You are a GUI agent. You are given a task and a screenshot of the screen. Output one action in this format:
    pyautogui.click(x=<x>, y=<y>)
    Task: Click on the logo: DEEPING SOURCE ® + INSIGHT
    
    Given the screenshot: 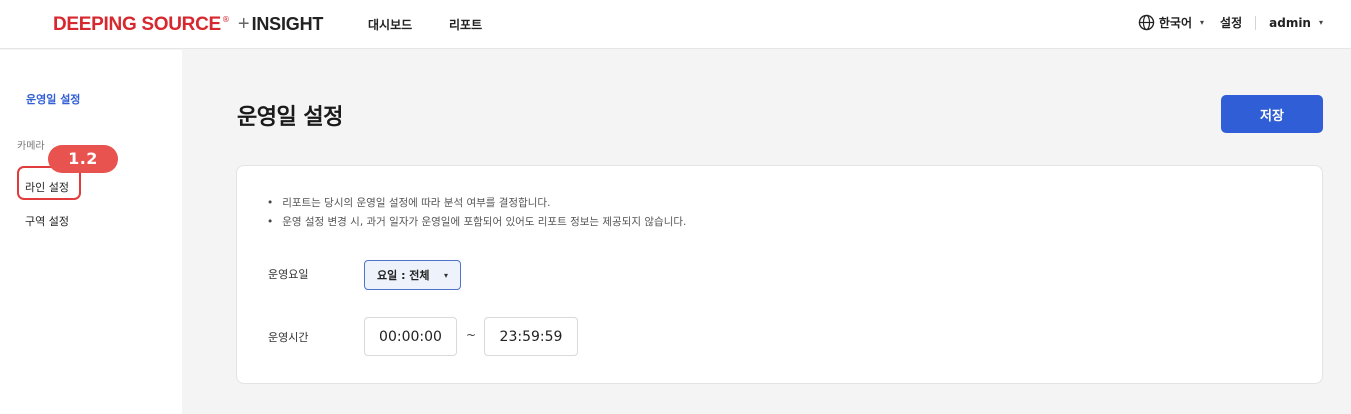 What is the action you would take?
    pyautogui.click(x=188, y=24)
    